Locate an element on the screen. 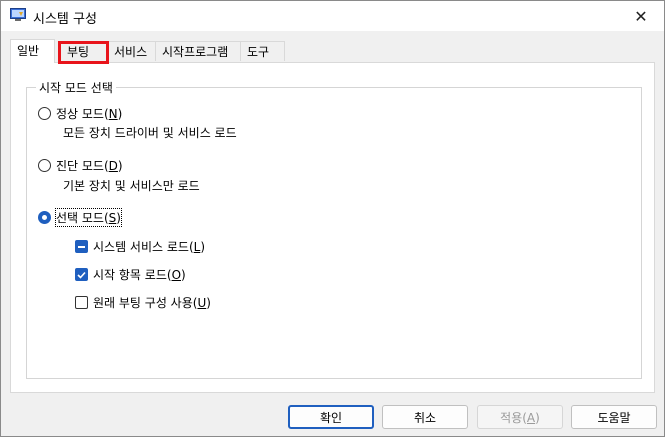 The height and width of the screenshot is (437, 665). use-original-boot-config-checkbox: 원래 부팅 구성 사용(U) is located at coordinates (143, 302).